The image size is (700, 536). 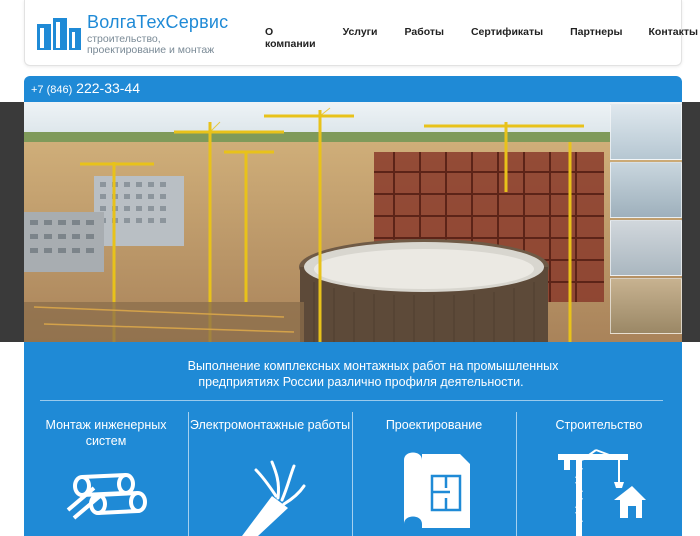 What do you see at coordinates (52, 90) in the screenshot?
I see `phone-code: +7 (846)` at bounding box center [52, 90].